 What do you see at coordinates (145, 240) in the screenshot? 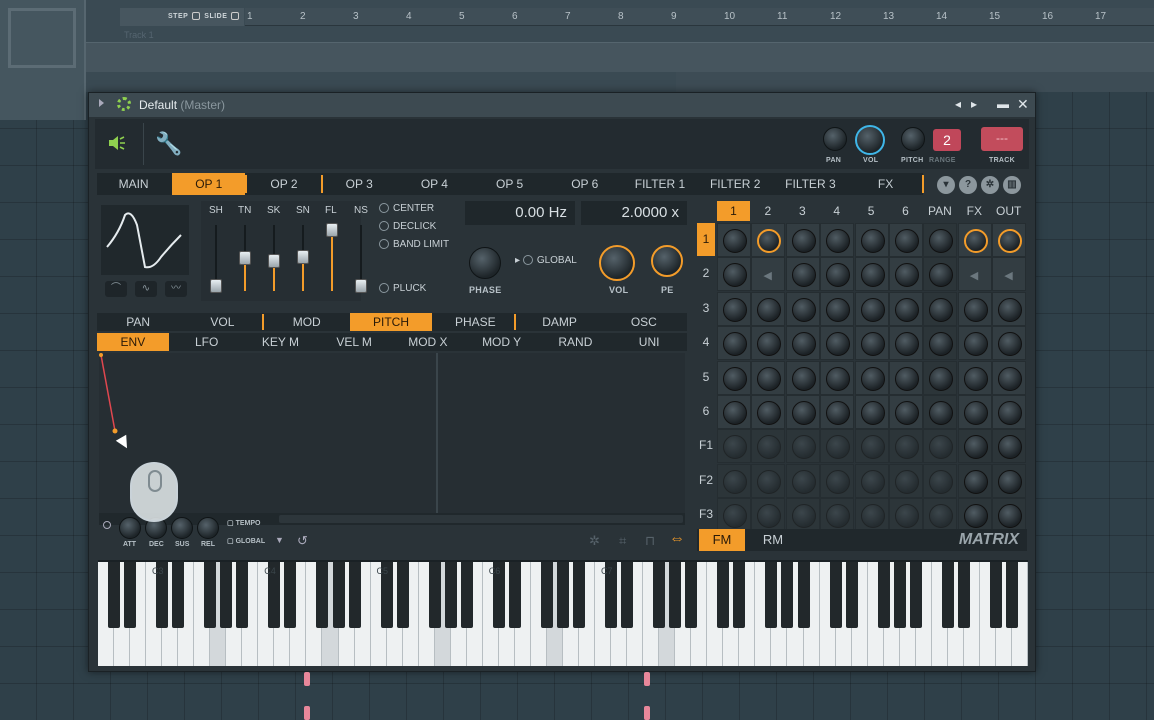
I see `waveform-display` at bounding box center [145, 240].